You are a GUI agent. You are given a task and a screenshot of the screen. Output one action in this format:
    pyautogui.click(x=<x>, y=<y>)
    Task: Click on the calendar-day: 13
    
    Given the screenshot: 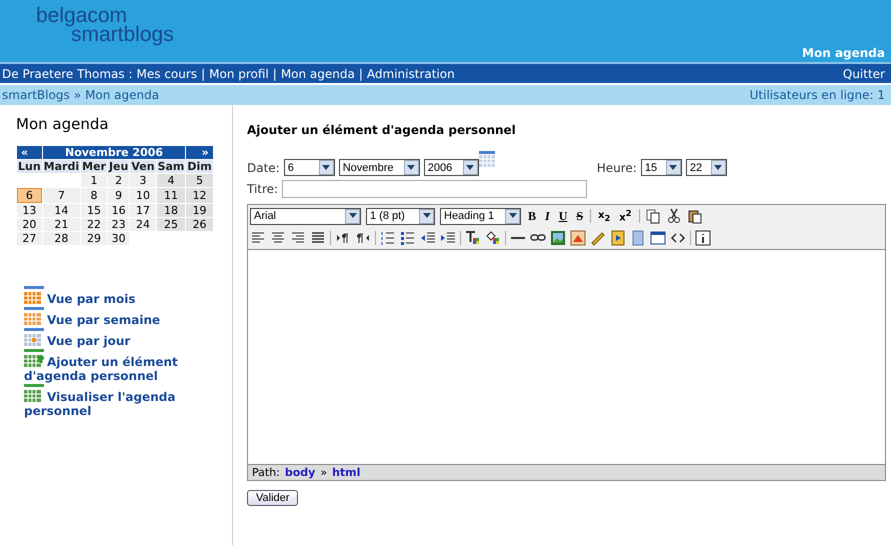 What is the action you would take?
    pyautogui.click(x=29, y=210)
    